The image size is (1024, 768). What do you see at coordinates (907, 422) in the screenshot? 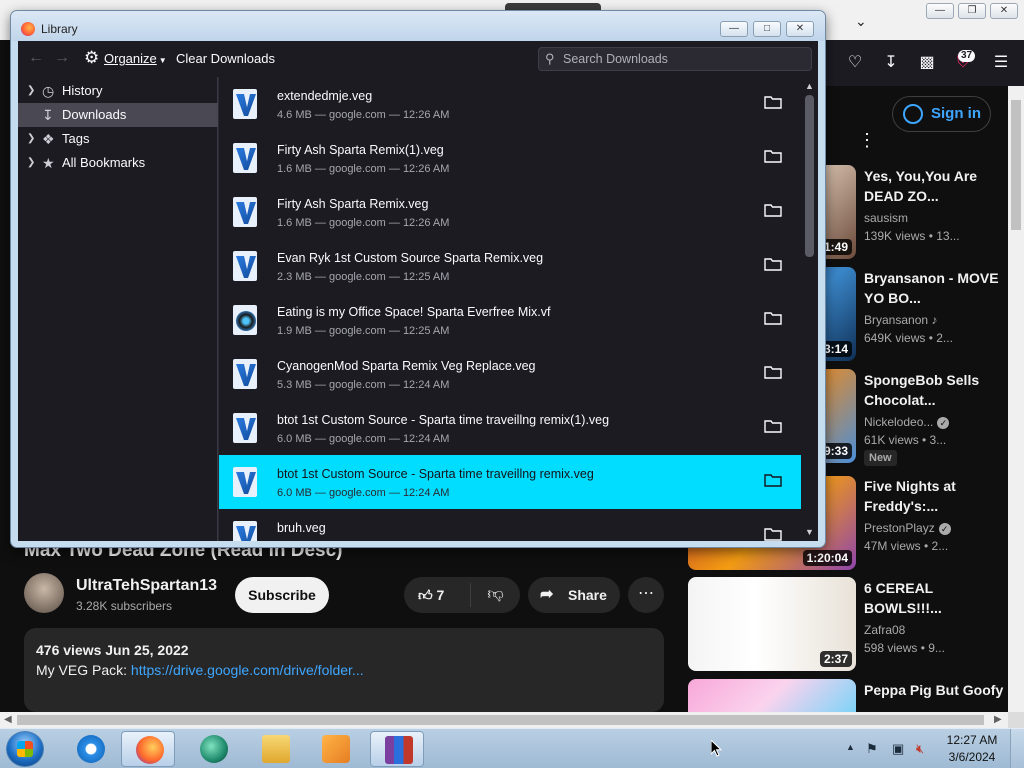
I see `rec-channel: Nickelodeo... ✓` at bounding box center [907, 422].